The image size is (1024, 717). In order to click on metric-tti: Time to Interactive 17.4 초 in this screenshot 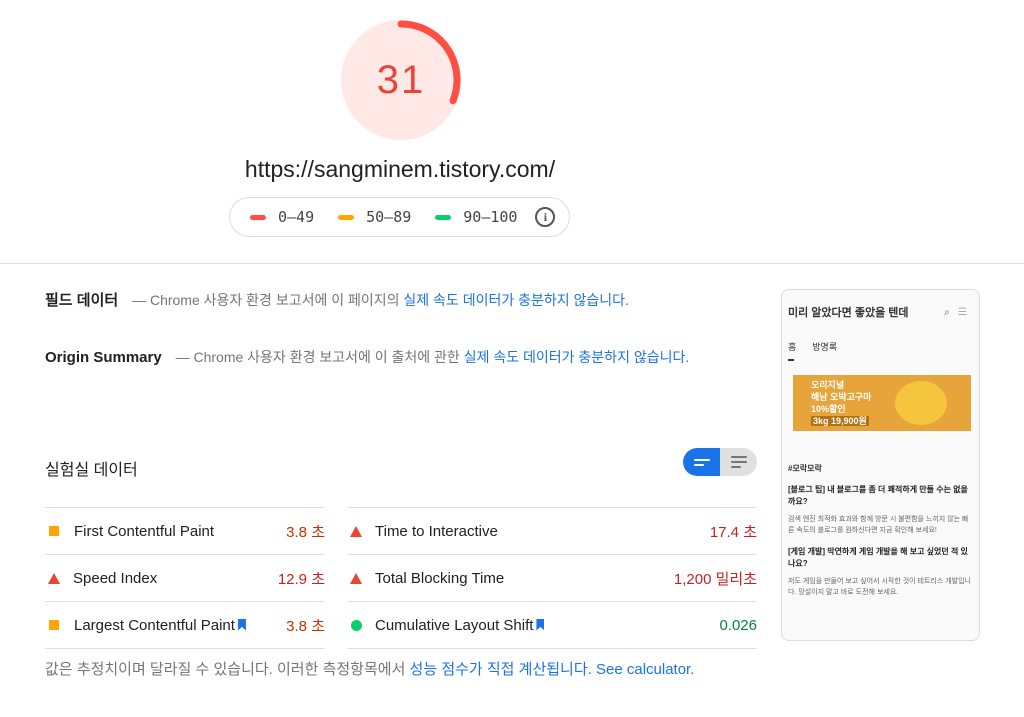, I will do `click(552, 530)`.